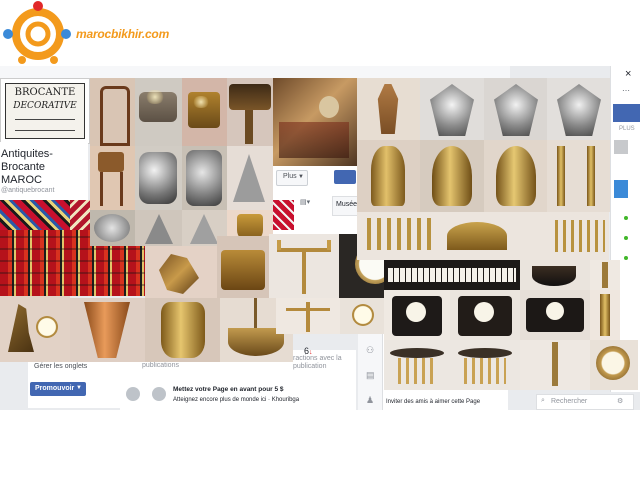  Describe the element at coordinates (301, 177) in the screenshot. I see `chevron-down-icon: ▼` at that location.